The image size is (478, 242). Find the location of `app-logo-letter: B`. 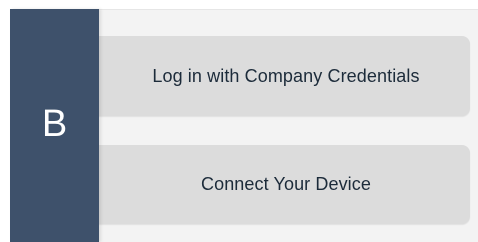

app-logo-letter: B is located at coordinates (54, 123).